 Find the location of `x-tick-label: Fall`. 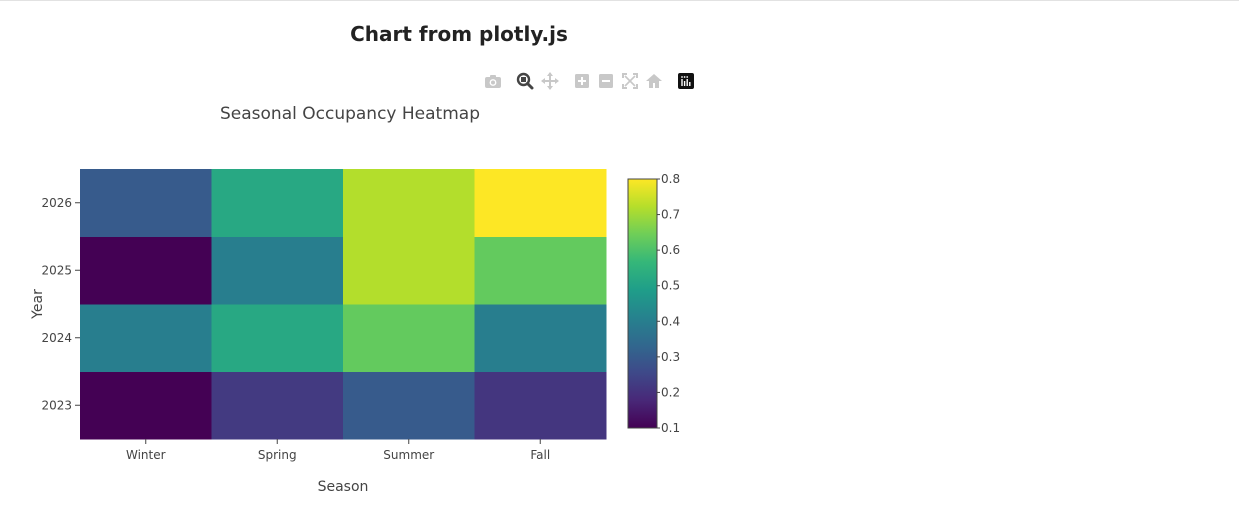

x-tick-label: Fall is located at coordinates (540, 455).